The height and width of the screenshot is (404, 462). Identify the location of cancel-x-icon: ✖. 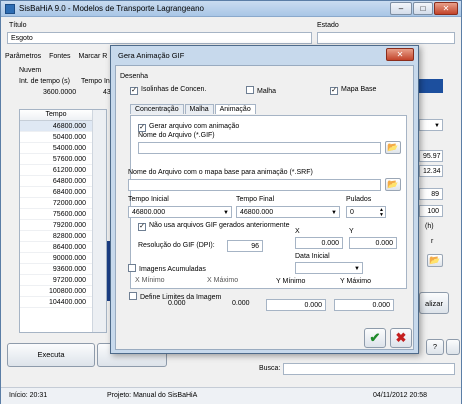
(401, 337).